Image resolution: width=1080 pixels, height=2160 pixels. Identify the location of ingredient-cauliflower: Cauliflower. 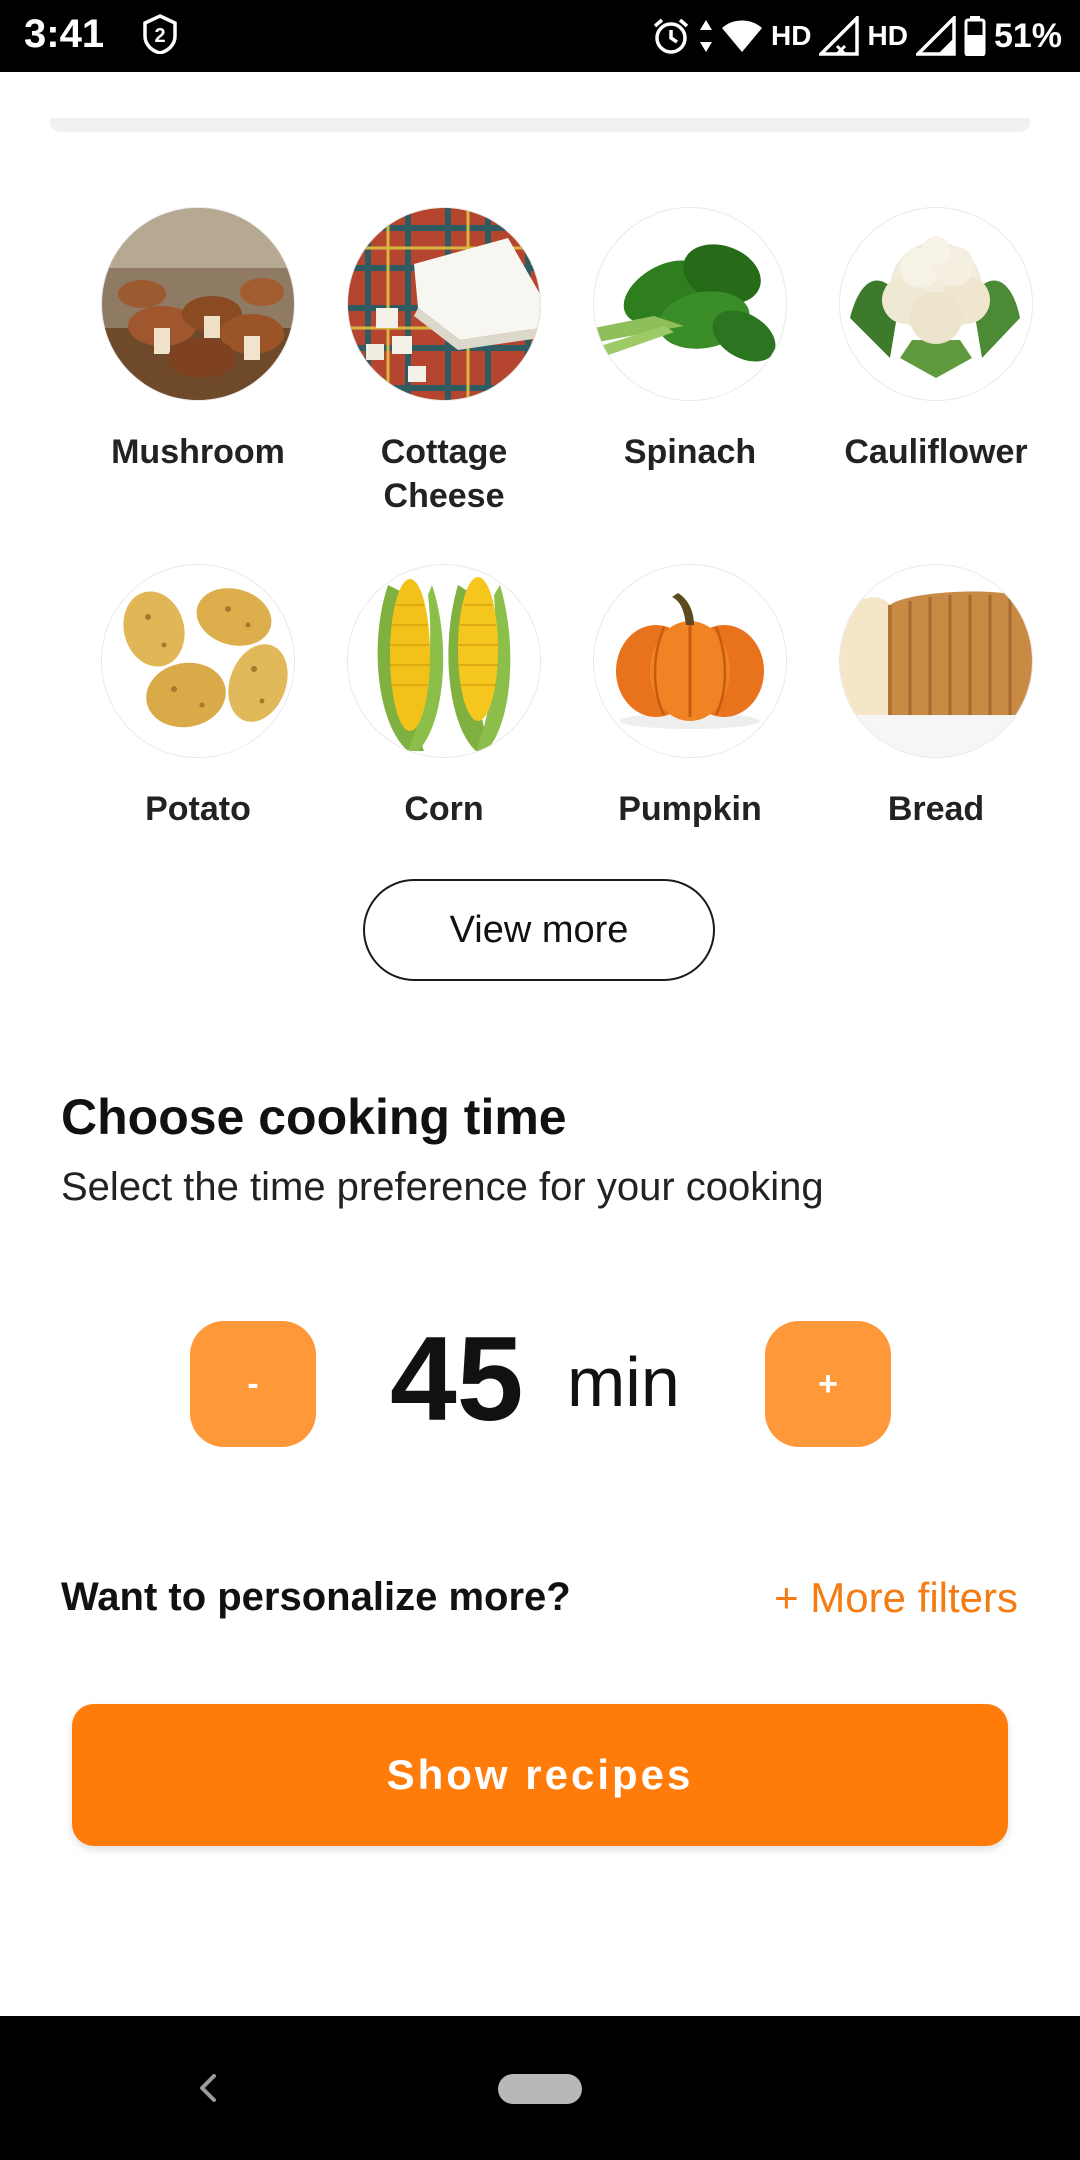
(936, 341).